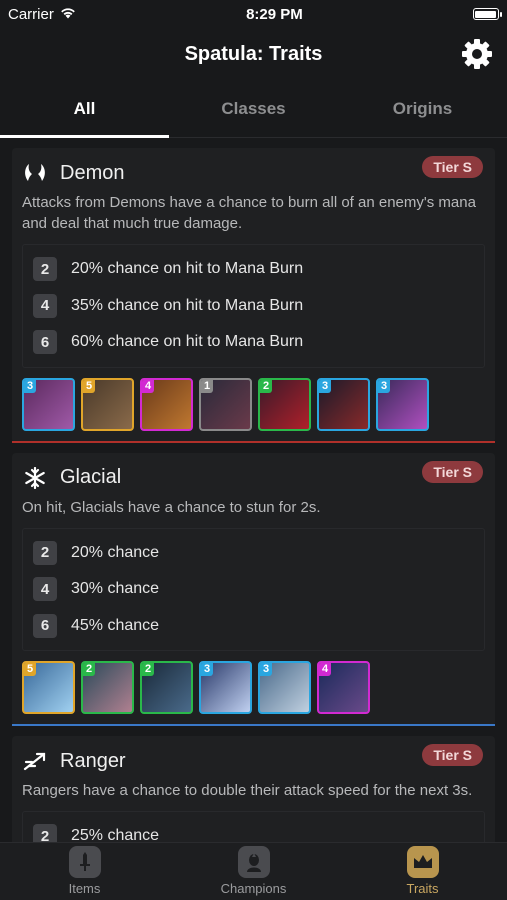 Image resolution: width=507 pixels, height=900 pixels. I want to click on tab-item-label: Champions, so click(253, 888).